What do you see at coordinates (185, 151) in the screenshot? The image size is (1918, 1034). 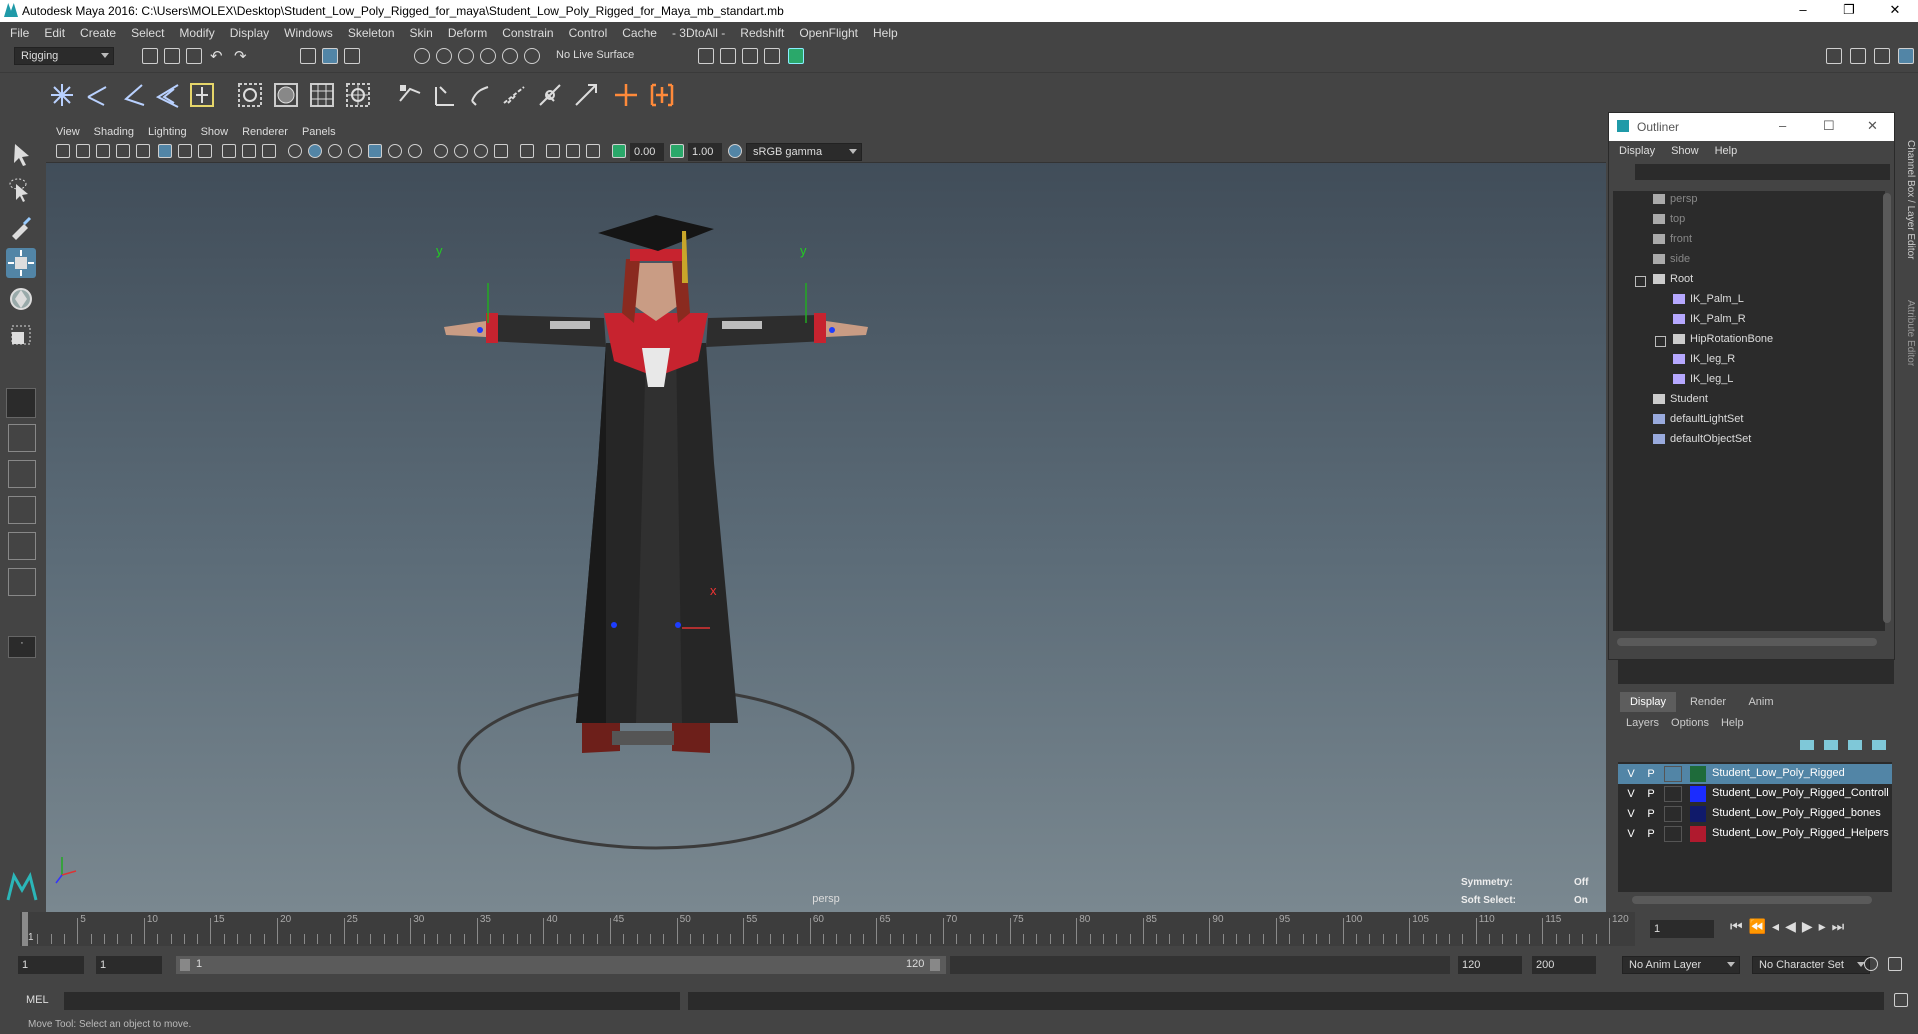 I see `film-gate-icon` at bounding box center [185, 151].